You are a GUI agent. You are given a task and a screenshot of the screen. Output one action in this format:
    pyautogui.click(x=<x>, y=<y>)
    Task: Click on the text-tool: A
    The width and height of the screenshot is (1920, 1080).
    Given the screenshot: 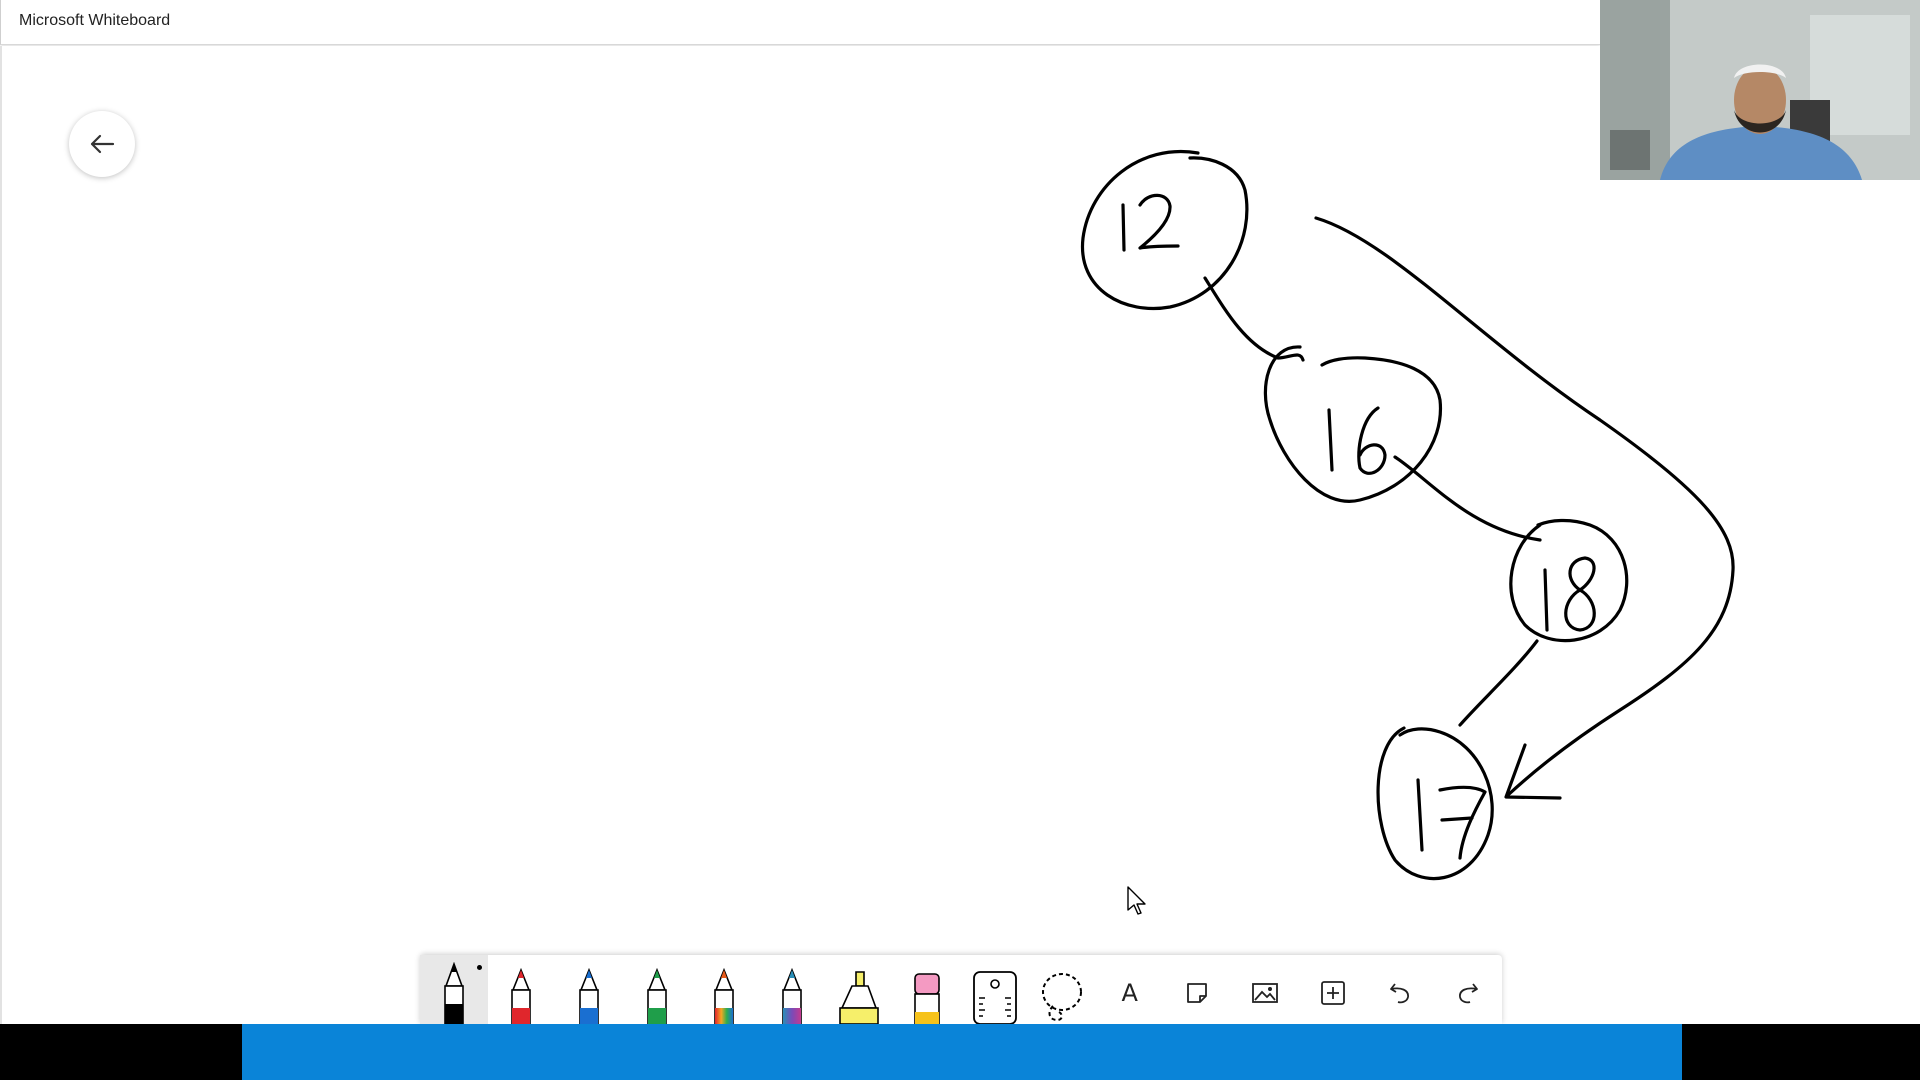 What is the action you would take?
    pyautogui.click(x=1130, y=989)
    